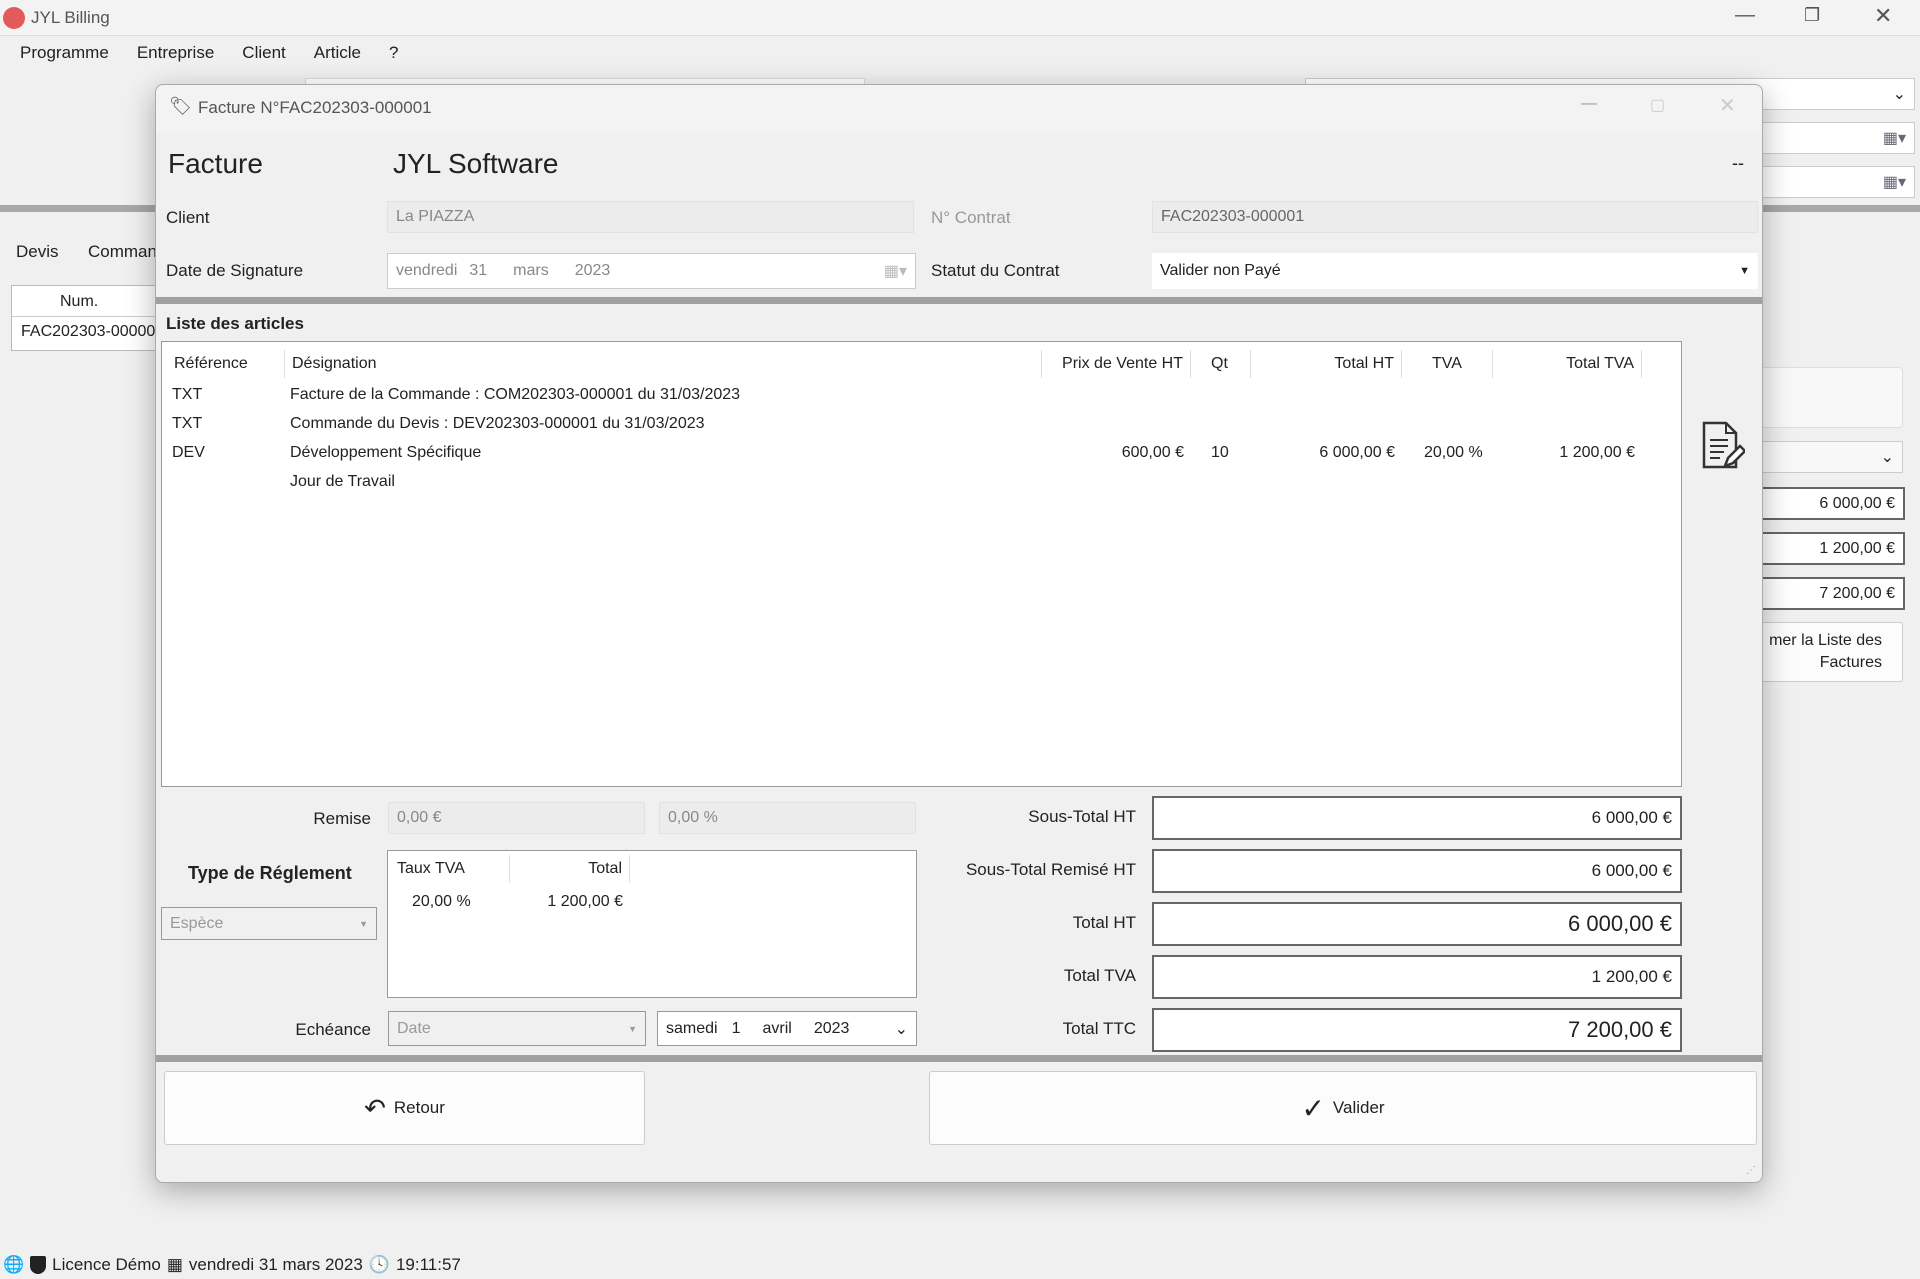  What do you see at coordinates (226, 364) in the screenshot?
I see `col-reference: Référence` at bounding box center [226, 364].